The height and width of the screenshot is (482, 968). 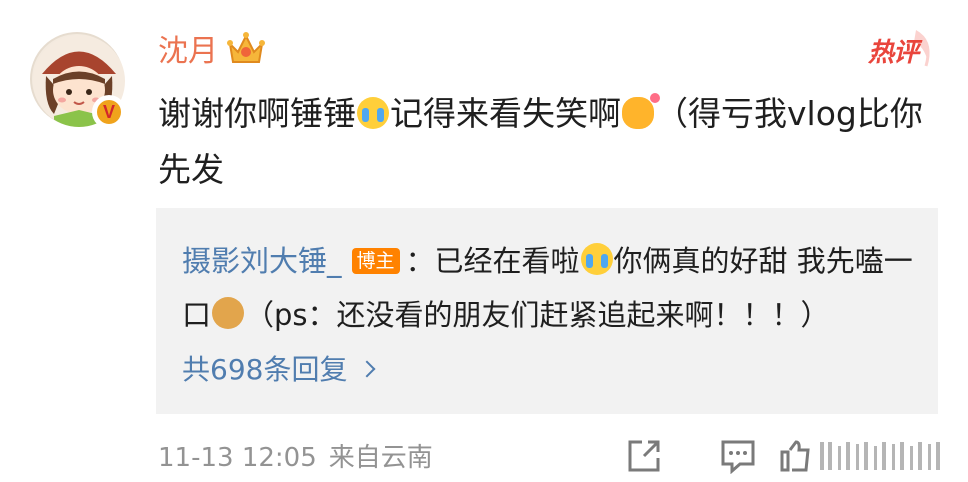 What do you see at coordinates (641, 111) in the screenshot?
I see `cat-emoji-icon` at bounding box center [641, 111].